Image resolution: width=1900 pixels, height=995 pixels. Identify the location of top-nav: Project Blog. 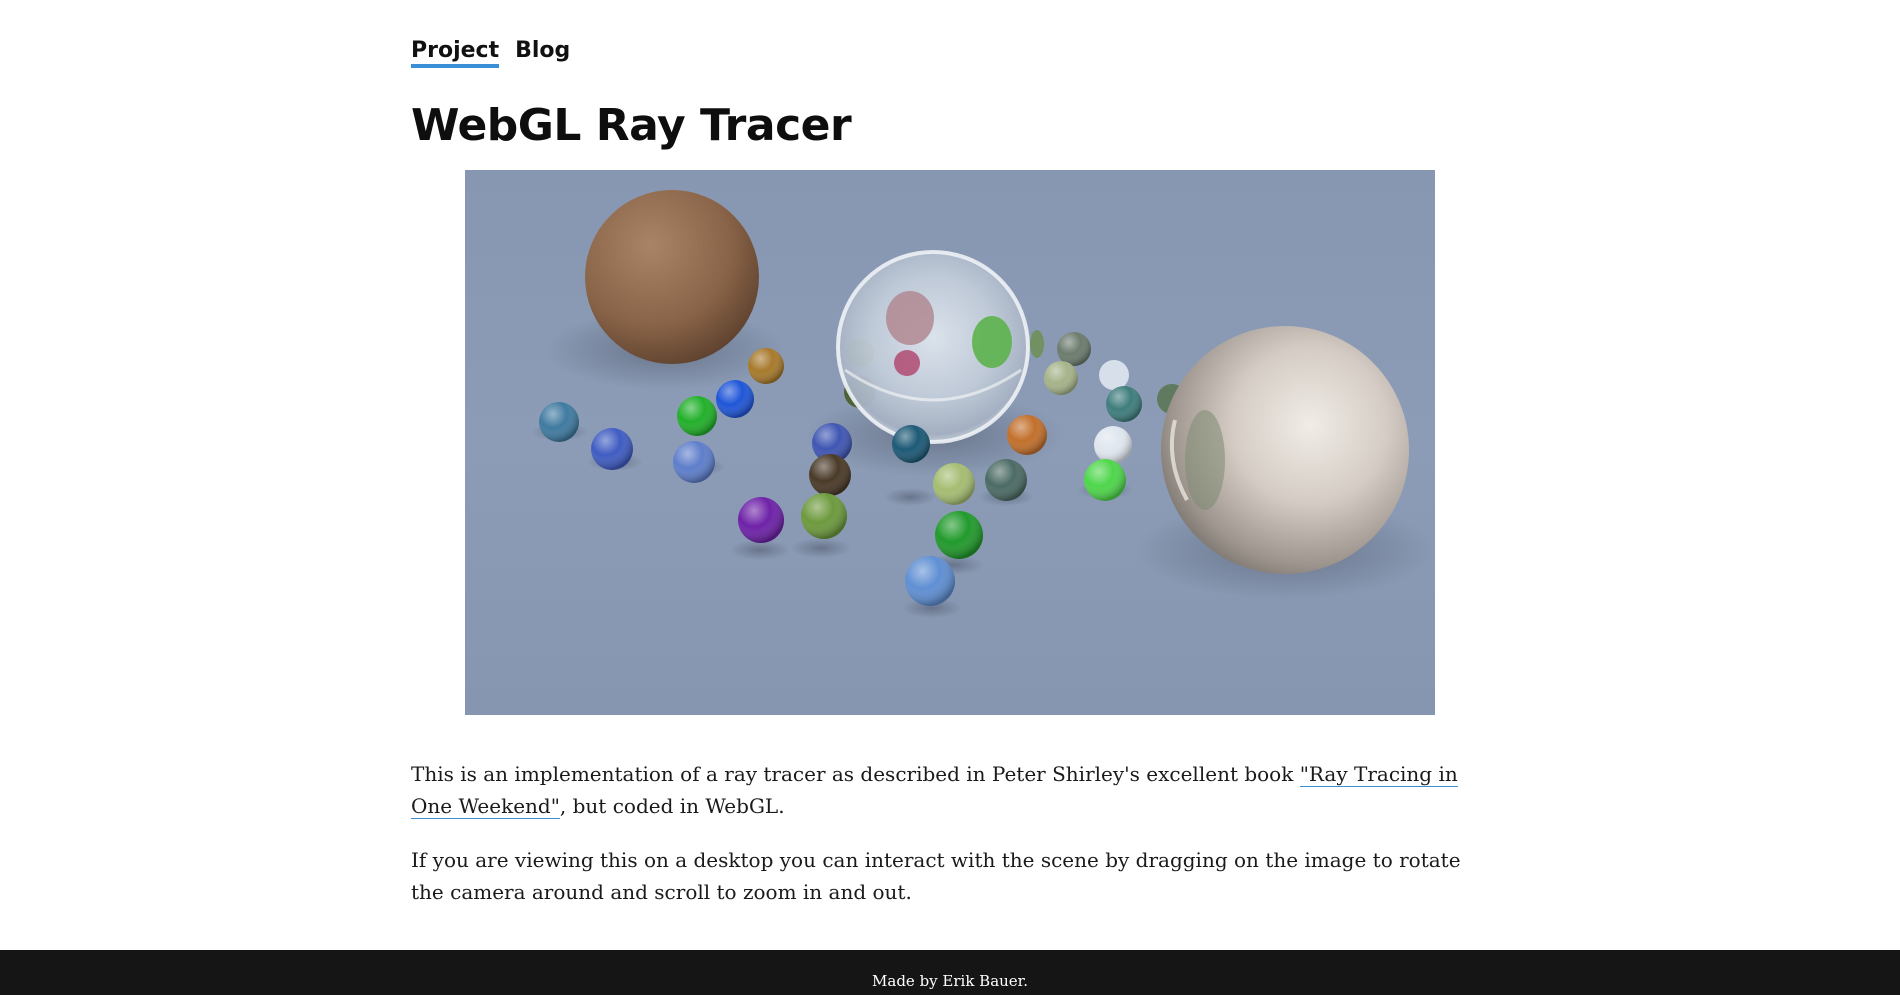
(490, 53).